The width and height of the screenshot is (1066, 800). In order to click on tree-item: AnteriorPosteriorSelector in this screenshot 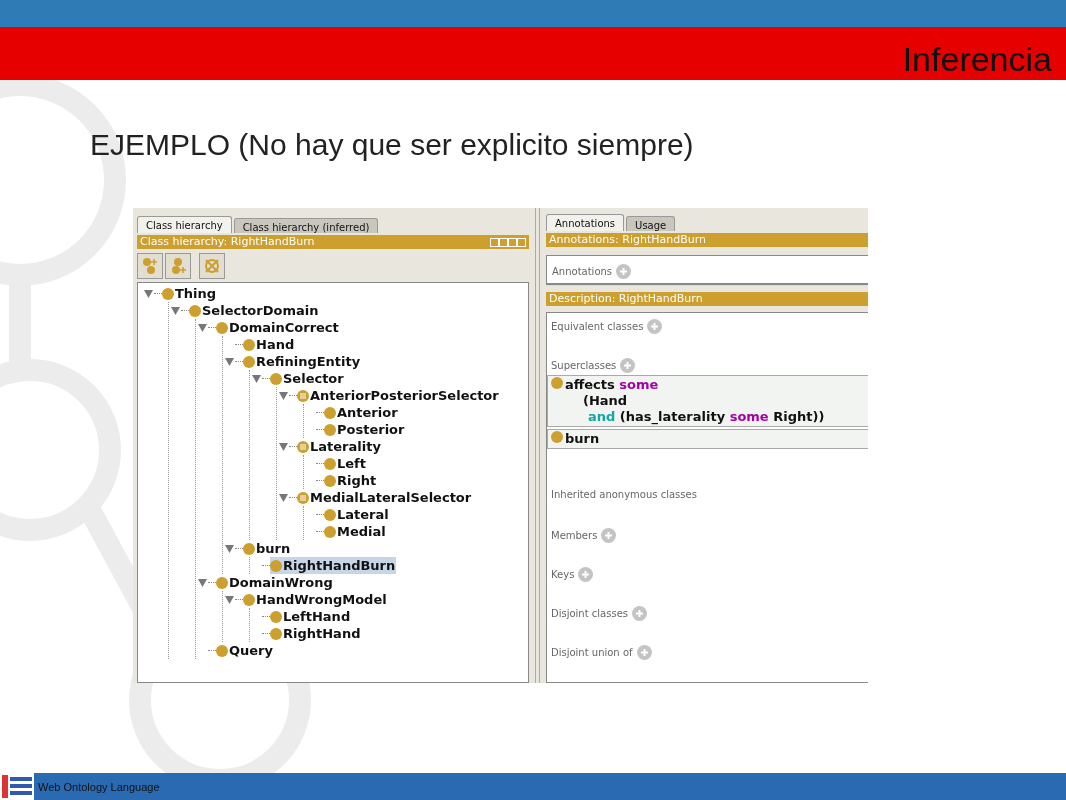, I will do `click(398, 395)`.